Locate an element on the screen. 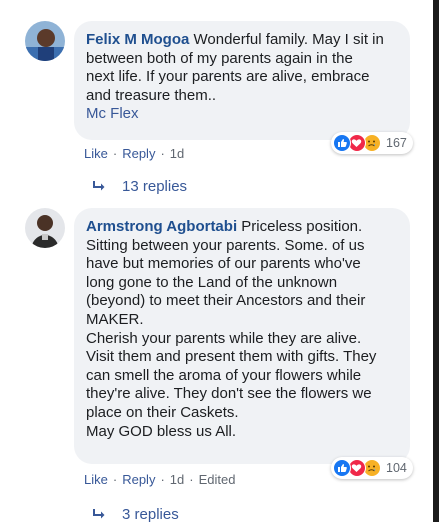 The width and height of the screenshot is (439, 523). comment-author: Felix M Mogoa is located at coordinates (137, 39).